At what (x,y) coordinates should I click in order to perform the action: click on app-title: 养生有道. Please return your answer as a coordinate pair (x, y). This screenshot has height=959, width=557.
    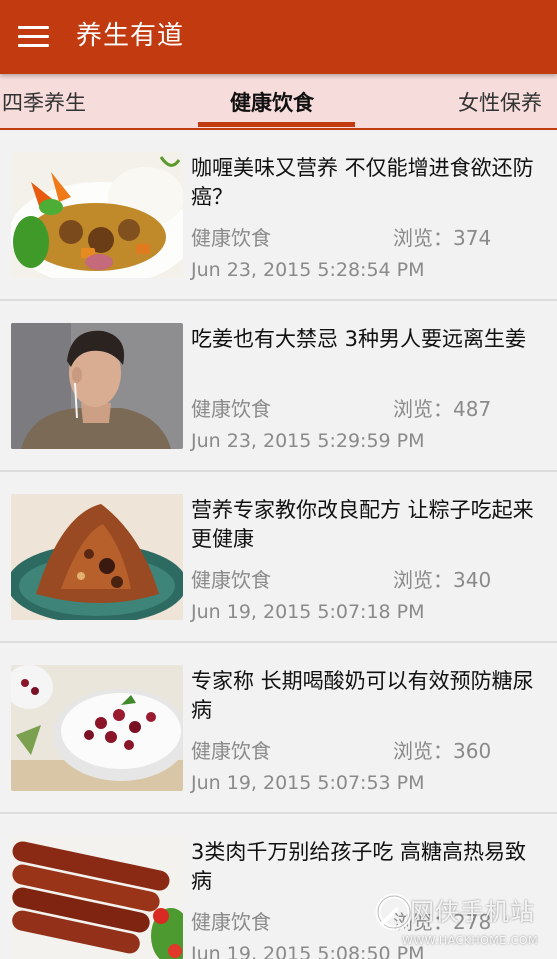
    Looking at the image, I should click on (130, 36).